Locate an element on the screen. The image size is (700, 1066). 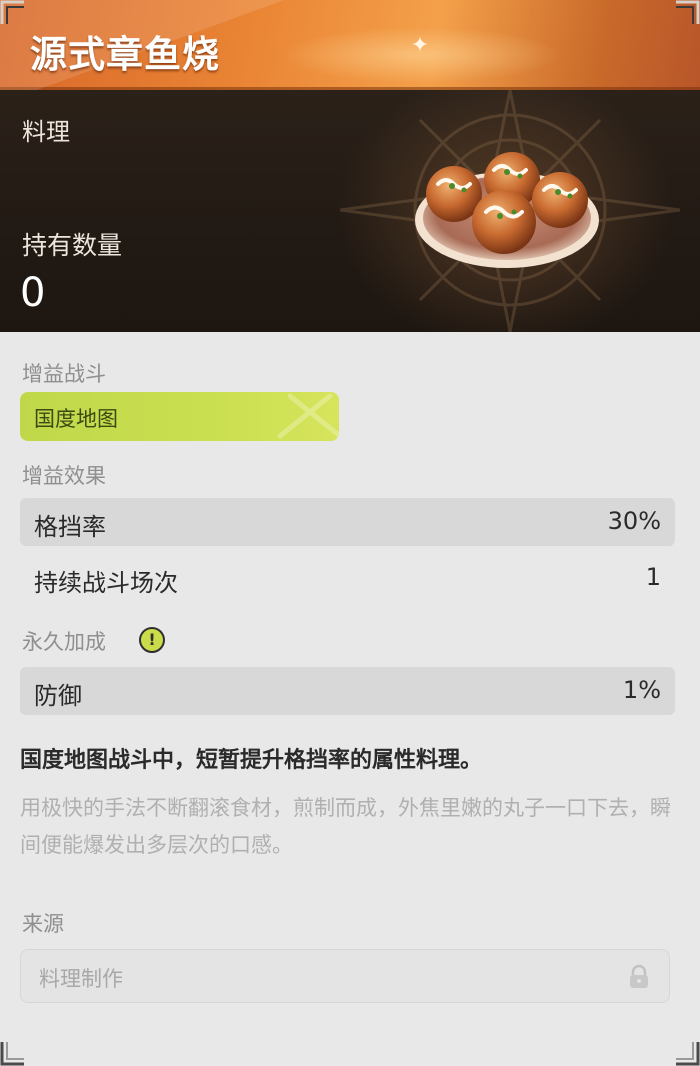
permanent-bonus-label: 永久加成 is located at coordinates (64, 642).